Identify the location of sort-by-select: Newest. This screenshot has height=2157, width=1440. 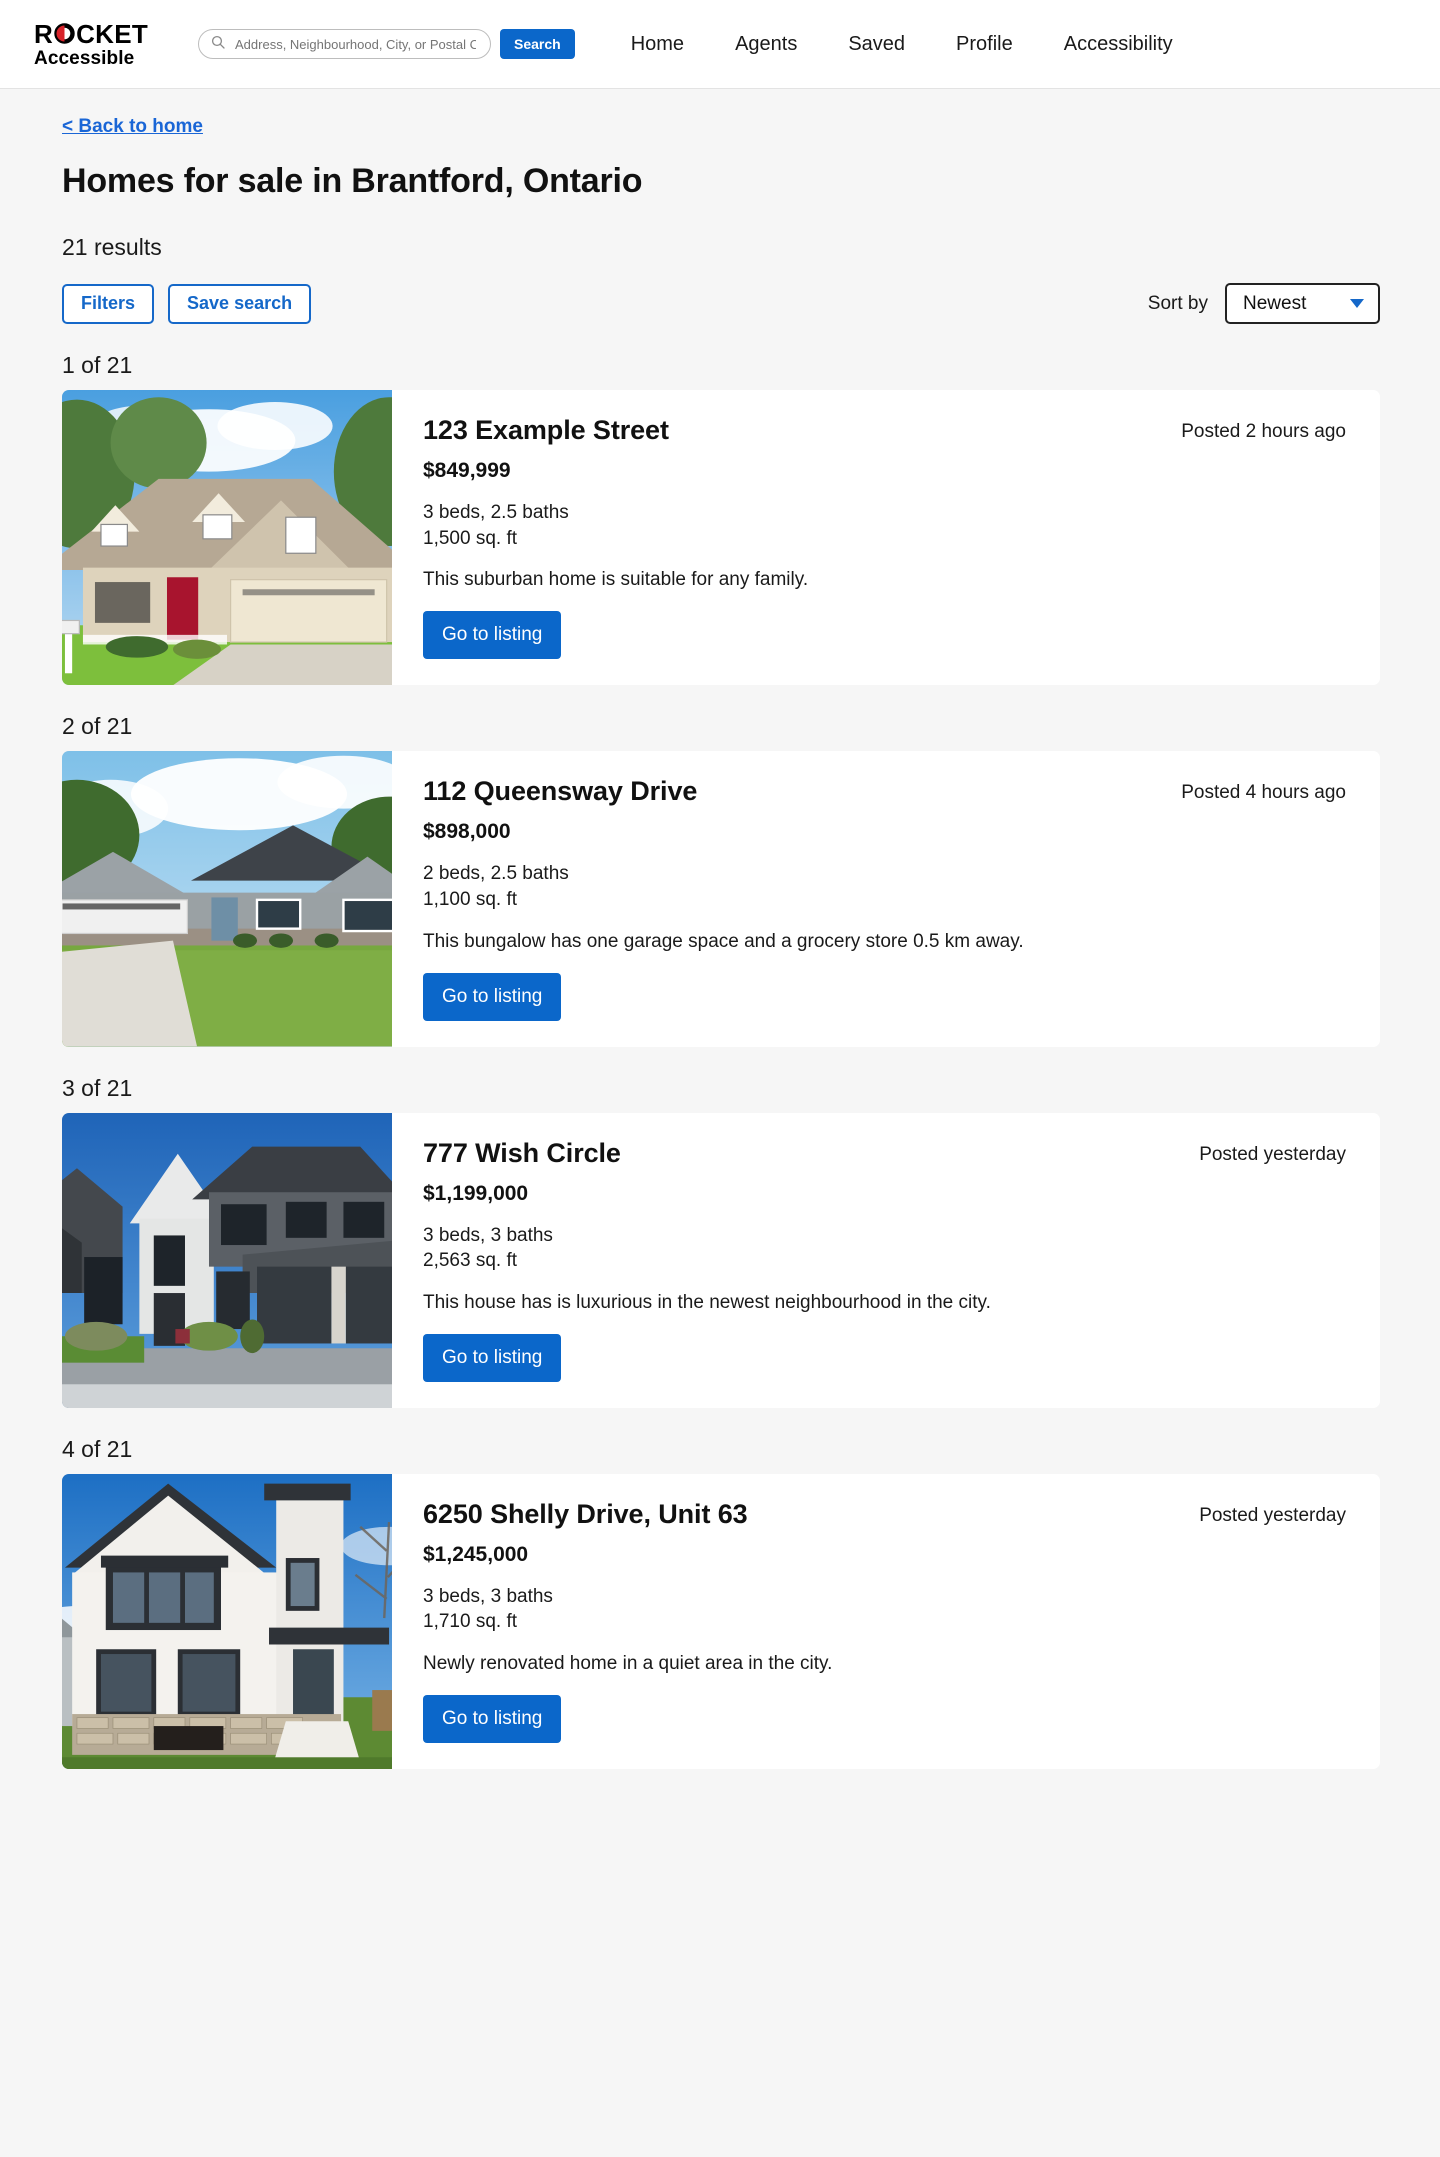
(1302, 303).